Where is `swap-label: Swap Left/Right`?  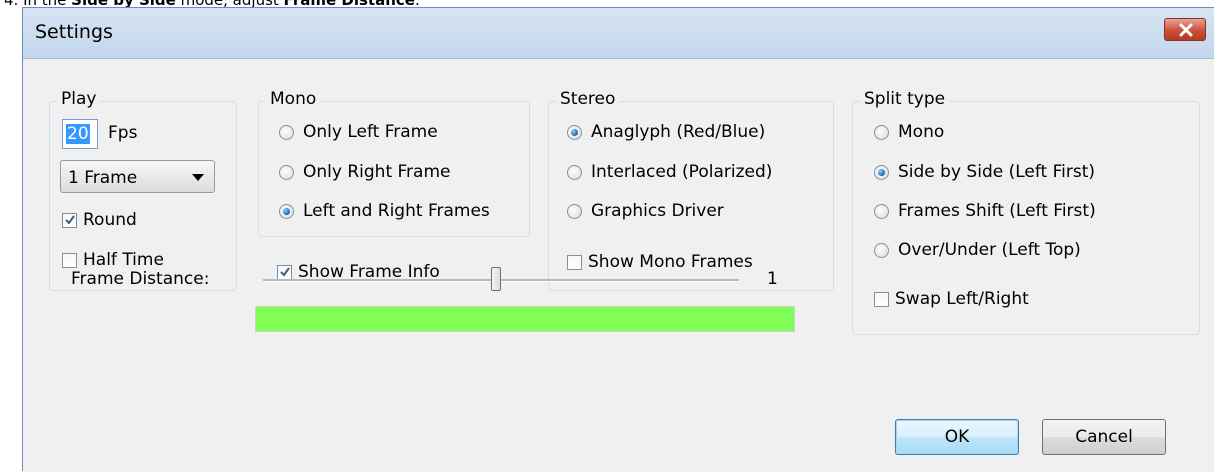 swap-label: Swap Left/Right is located at coordinates (962, 299).